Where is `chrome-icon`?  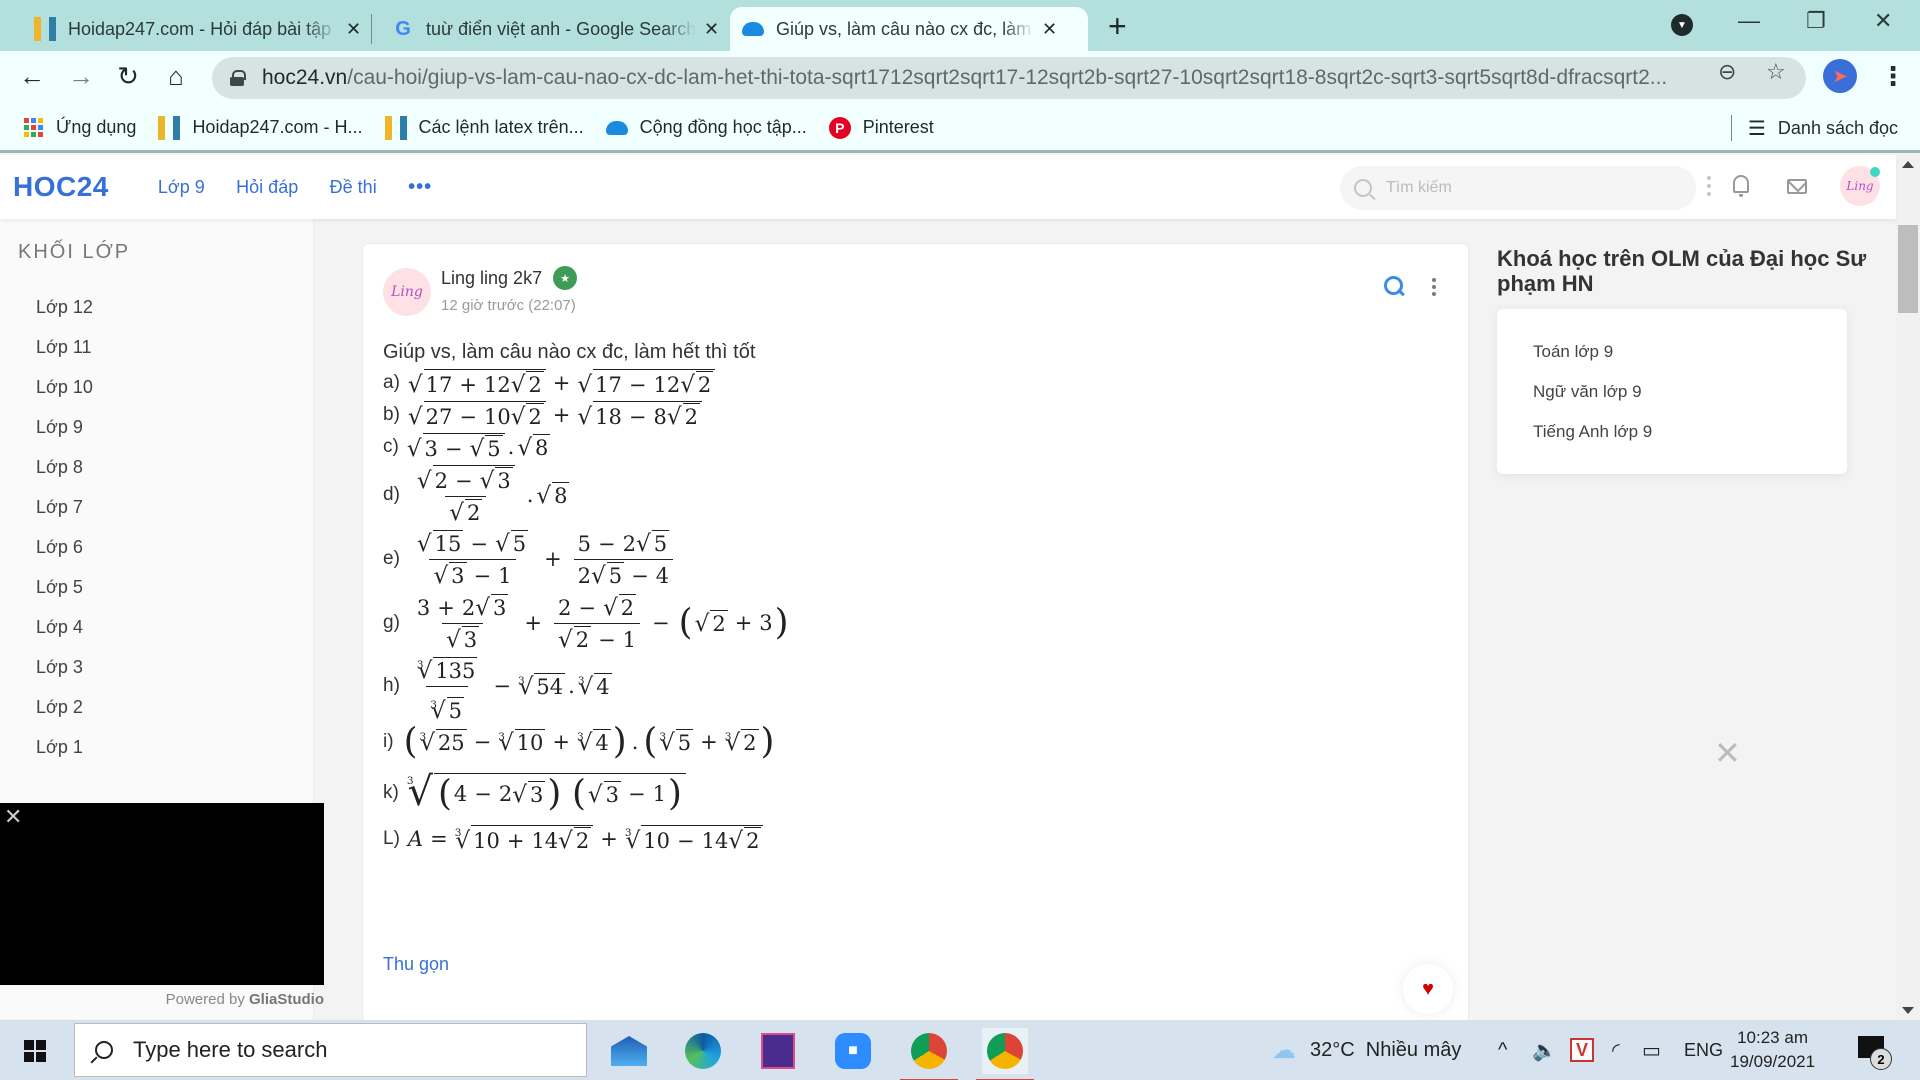 chrome-icon is located at coordinates (929, 1054).